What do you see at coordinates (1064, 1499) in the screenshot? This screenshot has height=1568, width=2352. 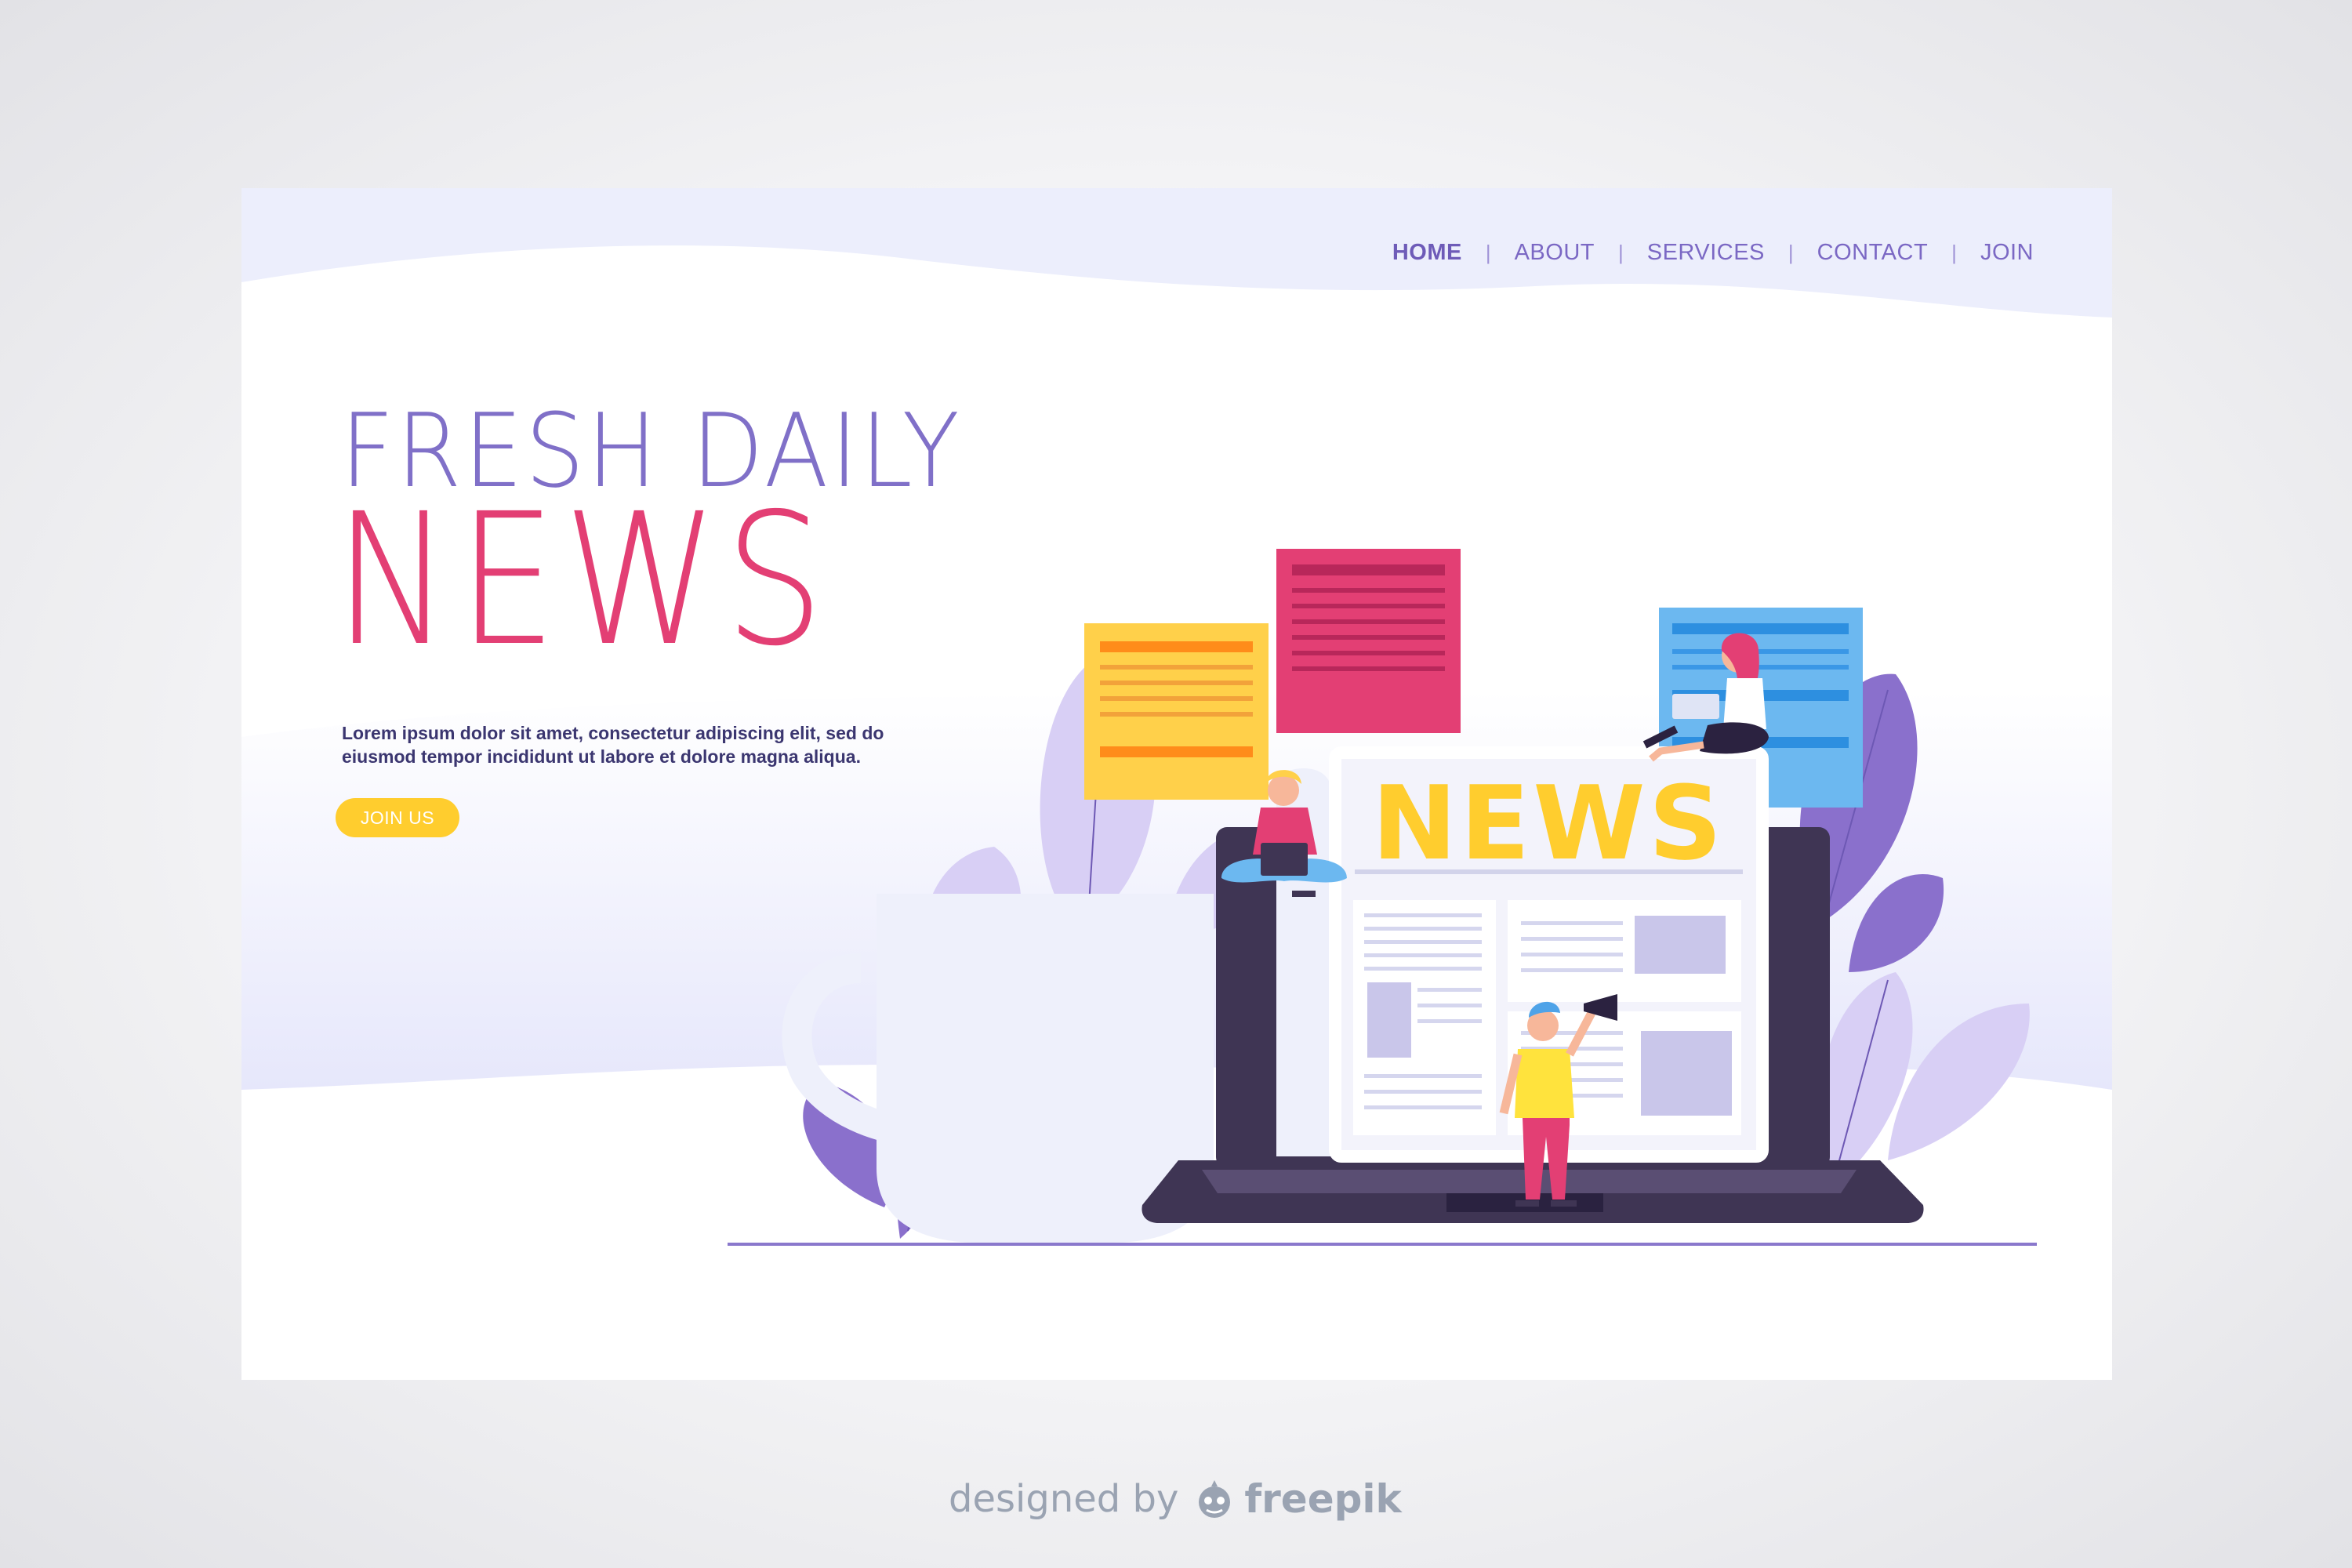 I see `credit-prefix: designed by` at bounding box center [1064, 1499].